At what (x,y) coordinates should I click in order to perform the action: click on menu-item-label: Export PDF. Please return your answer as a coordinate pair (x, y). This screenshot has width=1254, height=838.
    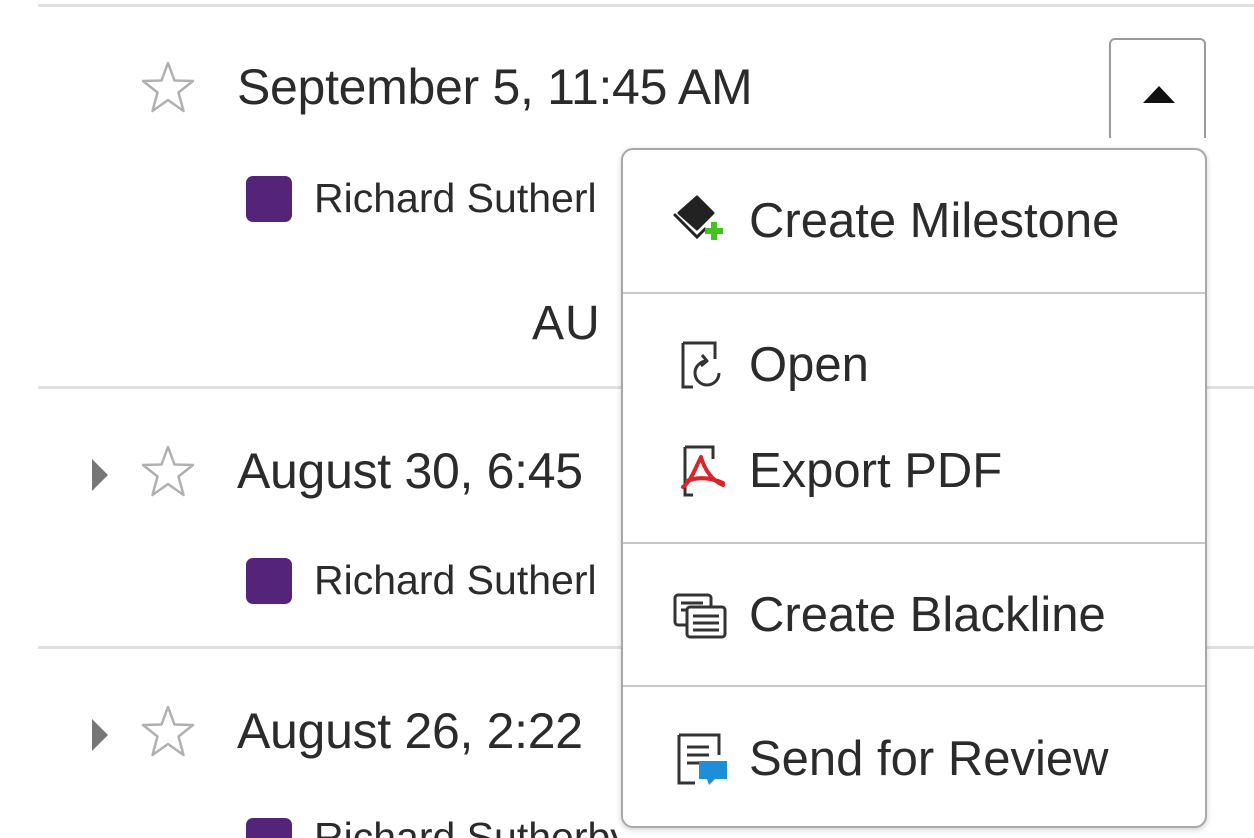
    Looking at the image, I should click on (876, 471).